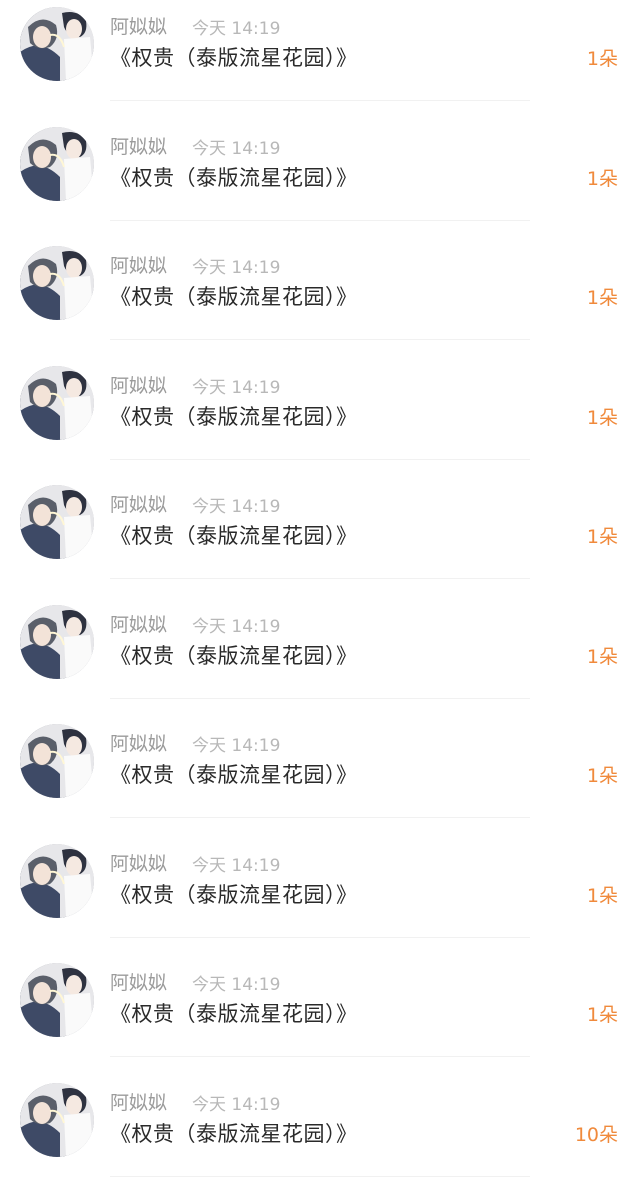  What do you see at coordinates (320, 1176) in the screenshot?
I see `row-divider` at bounding box center [320, 1176].